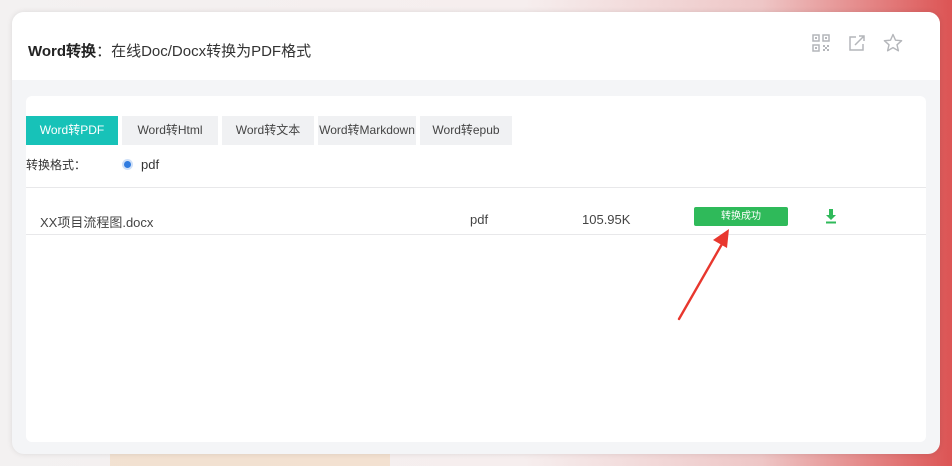  What do you see at coordinates (741, 216) in the screenshot?
I see `convert-success-button: 转换成功` at bounding box center [741, 216].